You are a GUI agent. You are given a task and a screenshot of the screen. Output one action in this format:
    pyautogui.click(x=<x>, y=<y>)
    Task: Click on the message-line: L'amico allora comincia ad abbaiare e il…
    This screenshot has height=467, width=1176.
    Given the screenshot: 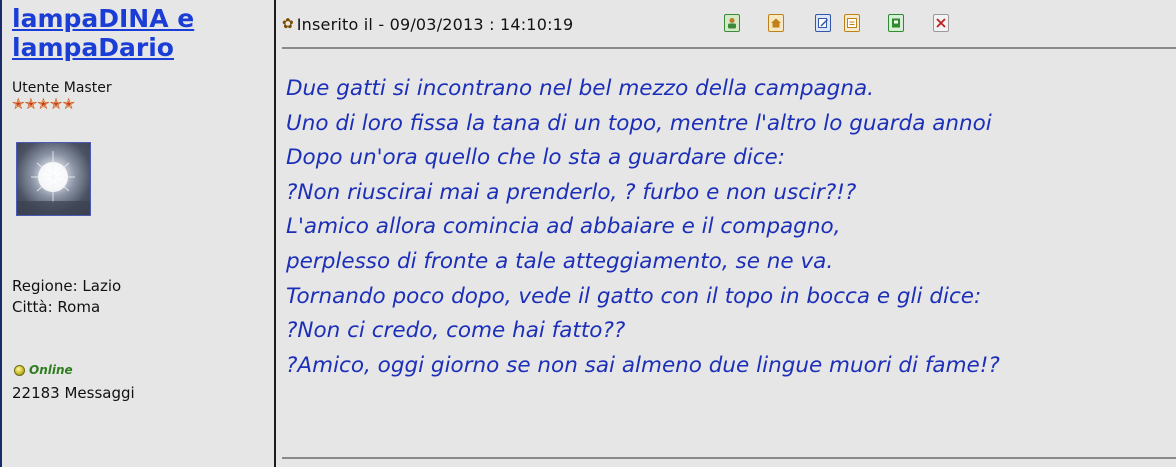 What is the action you would take?
    pyautogui.click(x=563, y=227)
    